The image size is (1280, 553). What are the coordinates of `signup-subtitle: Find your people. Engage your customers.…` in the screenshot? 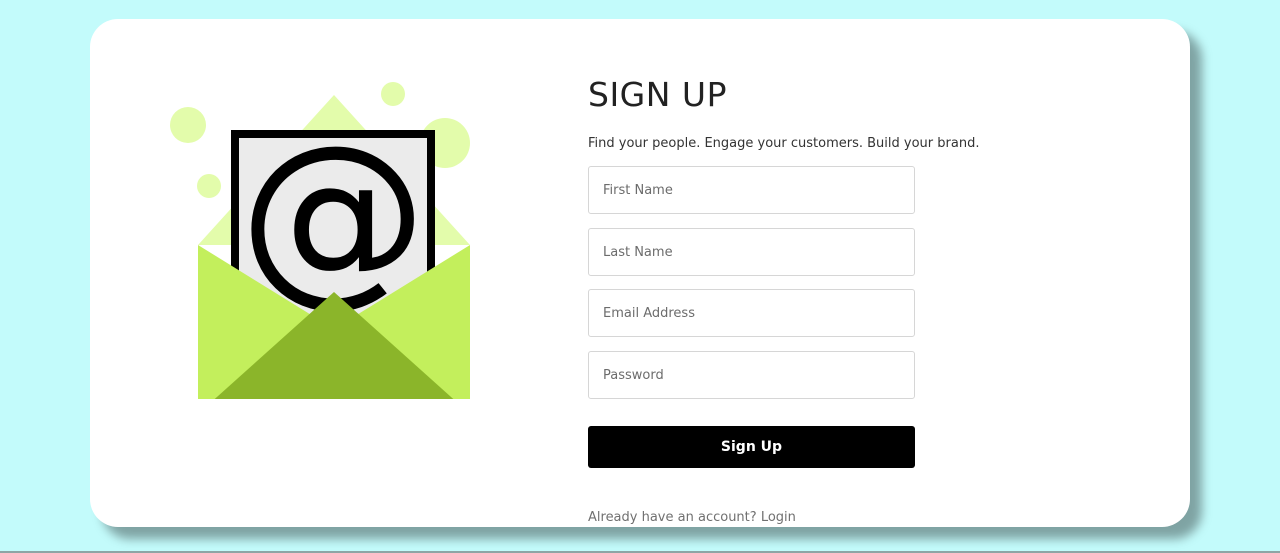 It's located at (784, 143).